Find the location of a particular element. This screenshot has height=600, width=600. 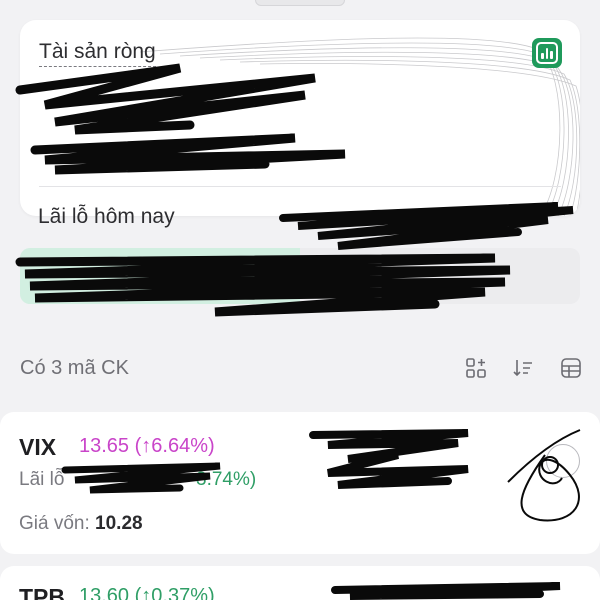

stock-price-change: 13.60 (↑0.37%) is located at coordinates (147, 592).